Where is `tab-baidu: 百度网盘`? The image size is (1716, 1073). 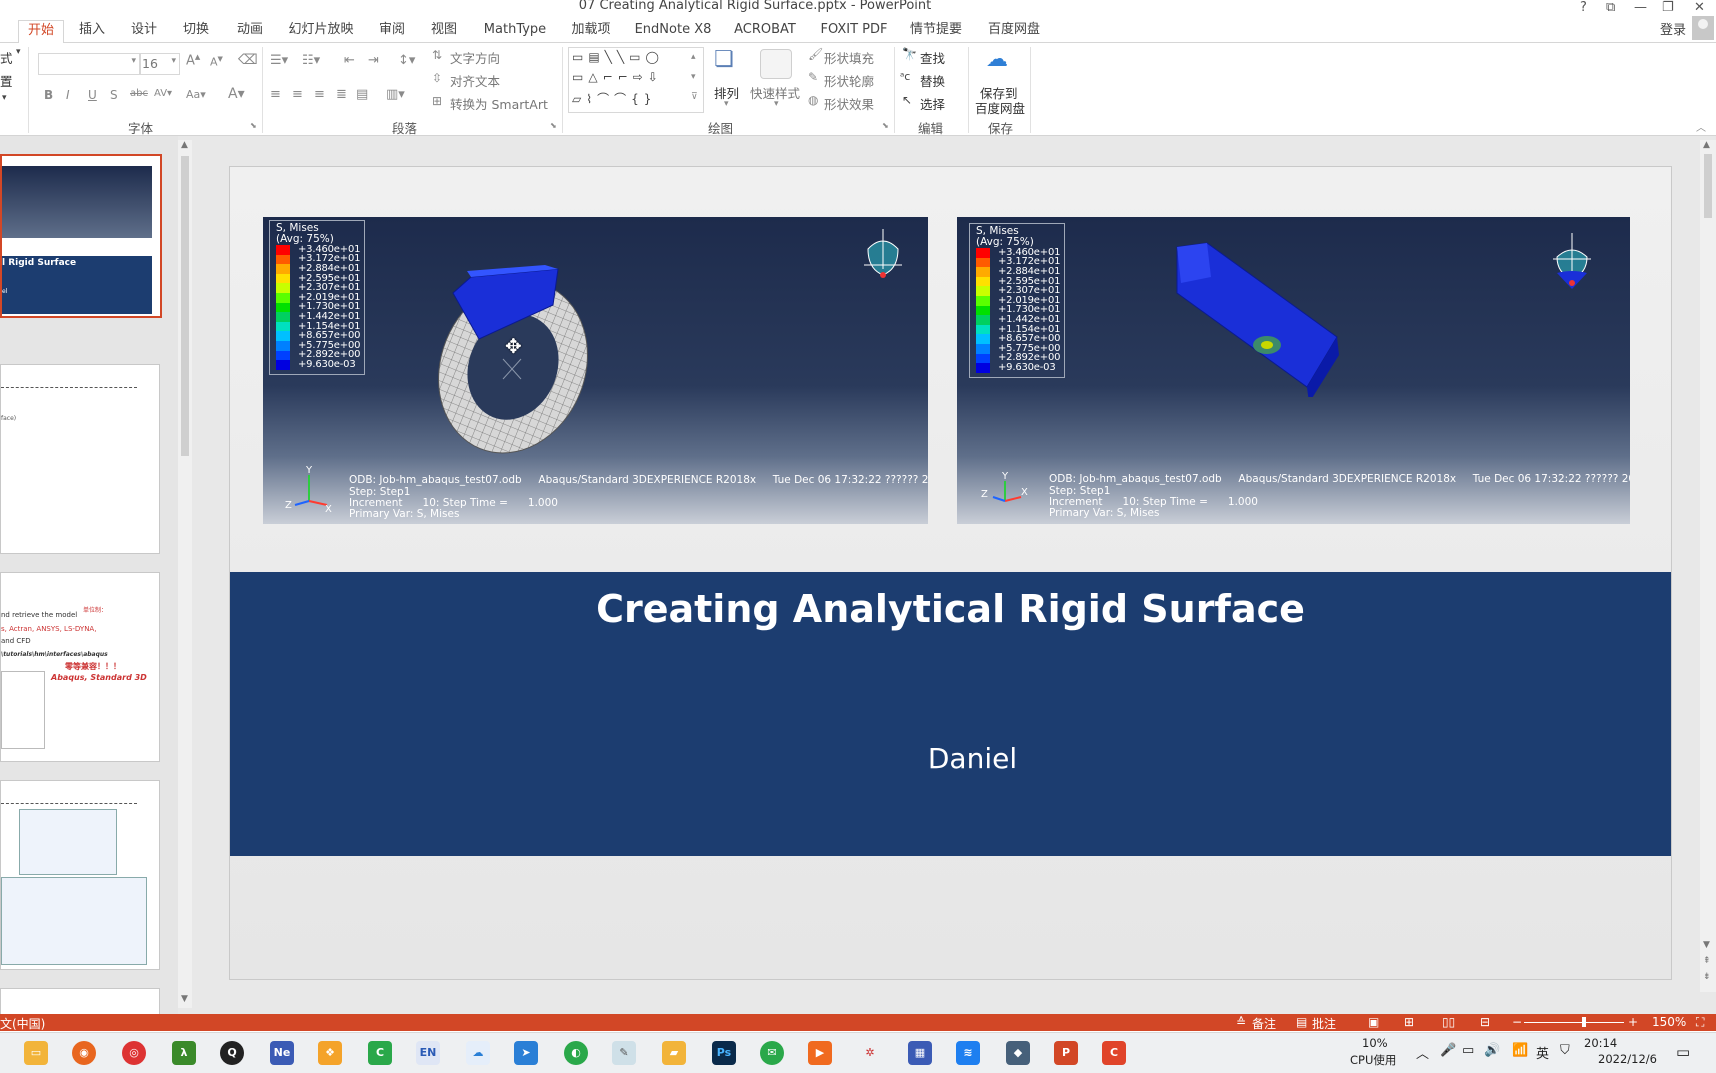
tab-baidu: 百度网盘 is located at coordinates (1014, 31).